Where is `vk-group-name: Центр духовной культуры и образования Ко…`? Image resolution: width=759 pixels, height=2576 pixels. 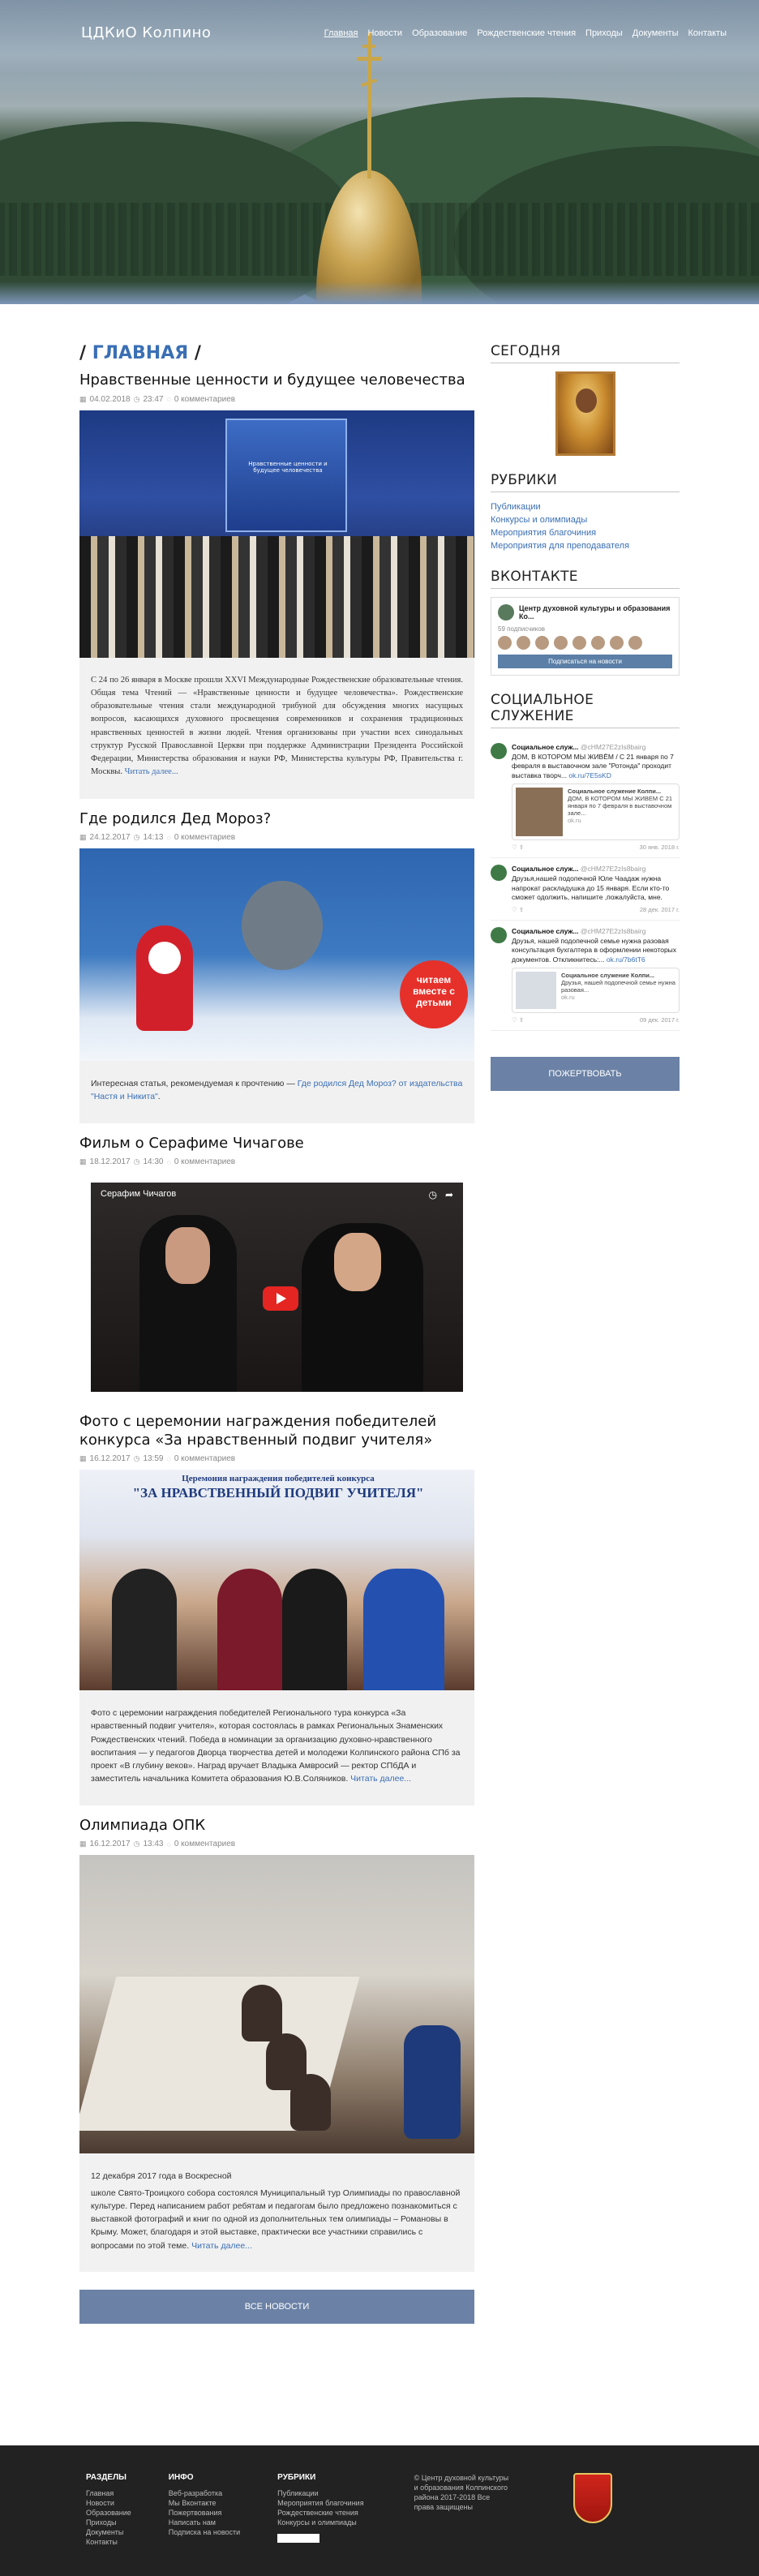
vk-group-name: Центр духовной культуры и образования Ко… is located at coordinates (595, 612).